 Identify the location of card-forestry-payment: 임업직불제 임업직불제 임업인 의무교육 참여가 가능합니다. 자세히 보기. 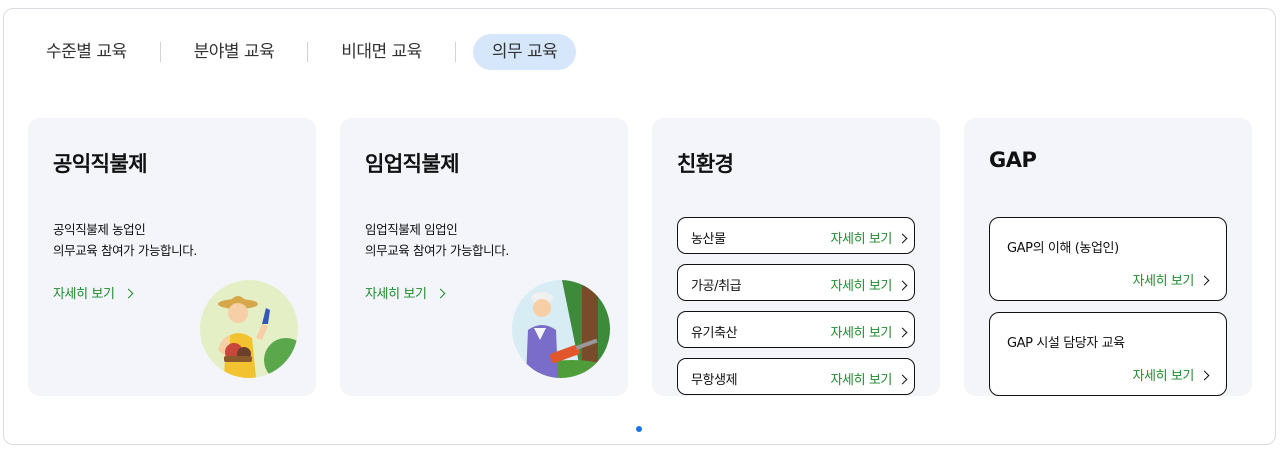
(484, 257).